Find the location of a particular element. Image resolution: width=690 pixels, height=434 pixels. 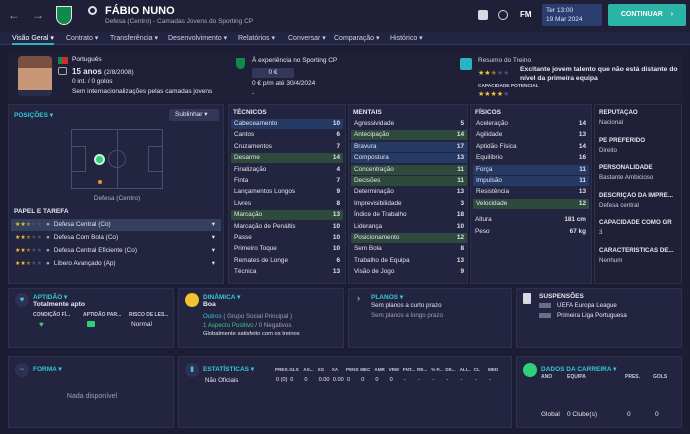

stats-header: XA is located at coordinates (335, 369).